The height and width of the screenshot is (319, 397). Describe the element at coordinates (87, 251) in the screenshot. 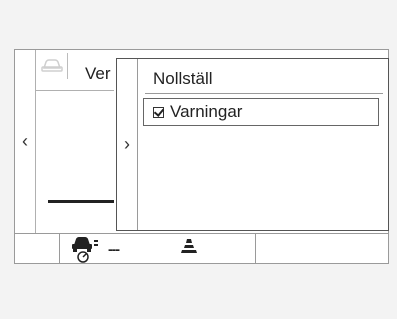

I see `adaptive-cruise-icon` at that location.